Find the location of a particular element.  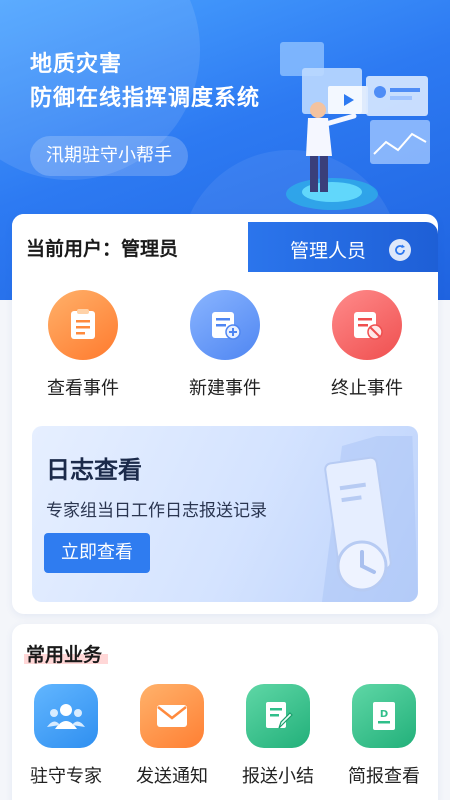

section-title: 常用业务 is located at coordinates (66, 653).